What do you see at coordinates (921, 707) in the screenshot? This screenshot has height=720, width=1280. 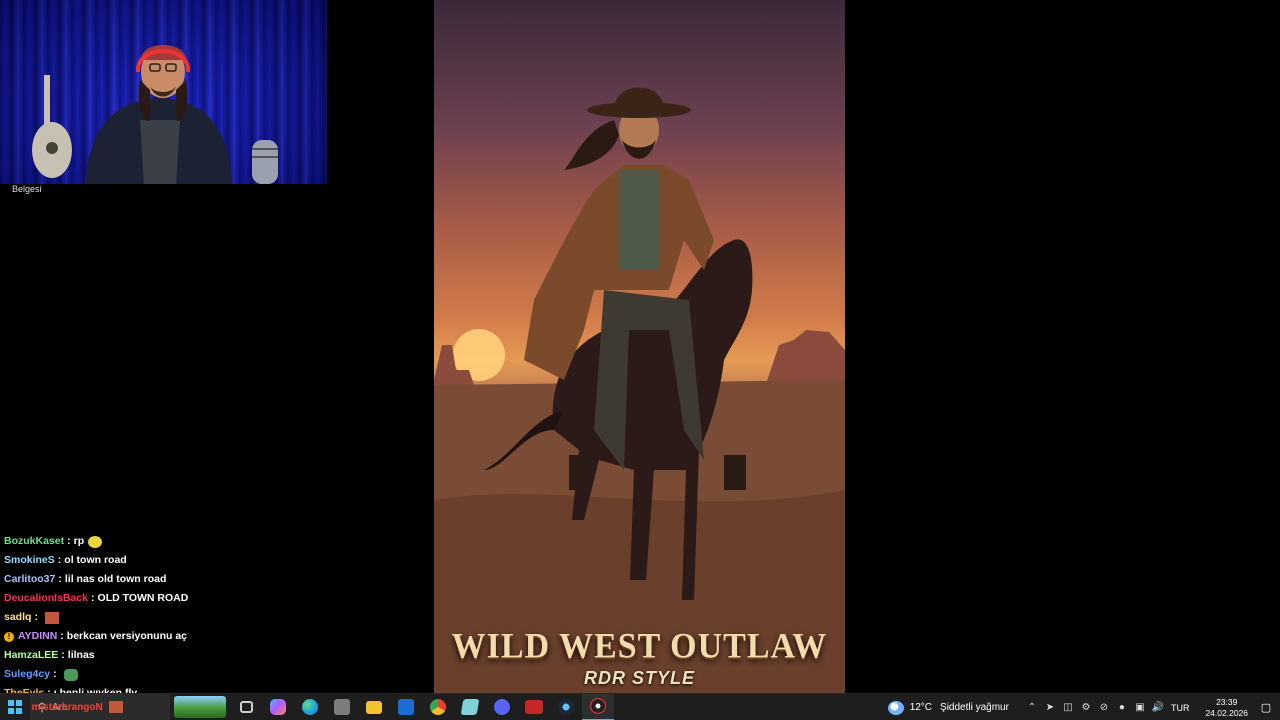 I see `weather-temp: 12°C` at bounding box center [921, 707].